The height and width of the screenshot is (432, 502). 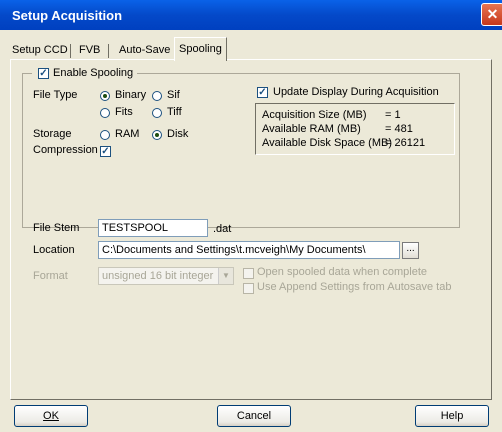 I want to click on compression-label: Compression, so click(x=65, y=150).